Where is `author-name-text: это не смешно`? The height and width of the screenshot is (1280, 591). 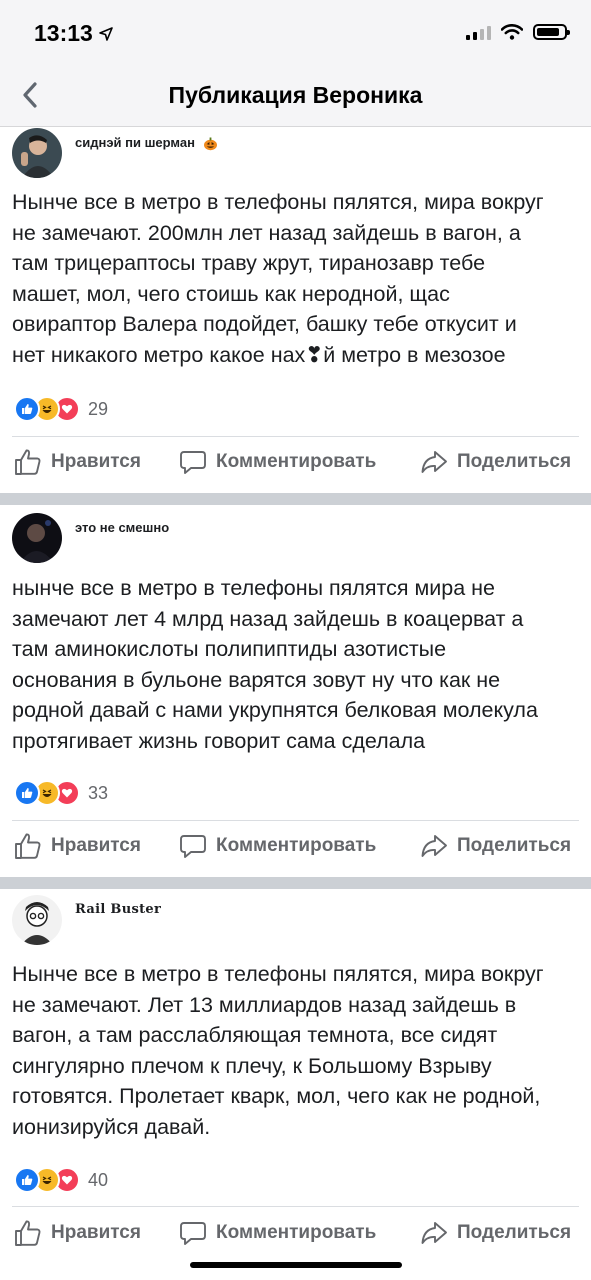 author-name-text: это не смешно is located at coordinates (122, 527).